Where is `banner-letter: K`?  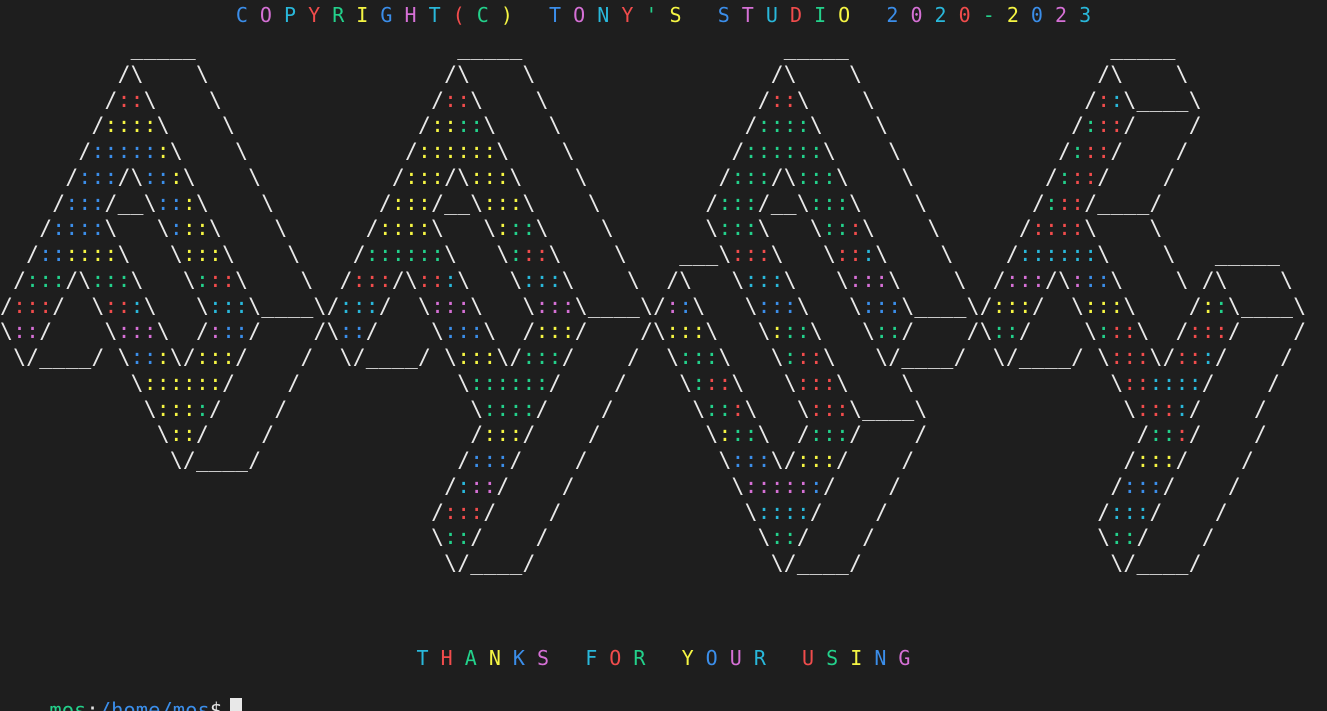
banner-letter: K is located at coordinates (524, 658).